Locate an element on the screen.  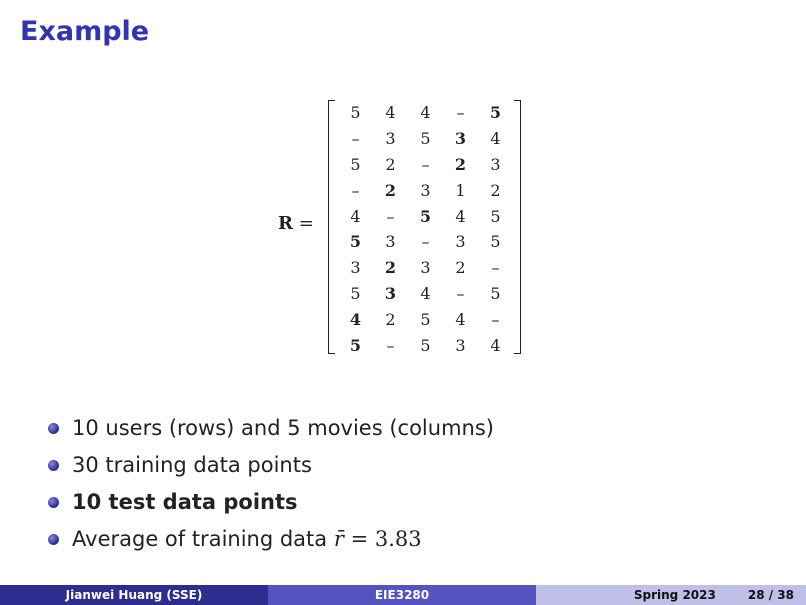
bullet-text: 10 users (rows) and 5 movies (columns) is located at coordinates (283, 428).